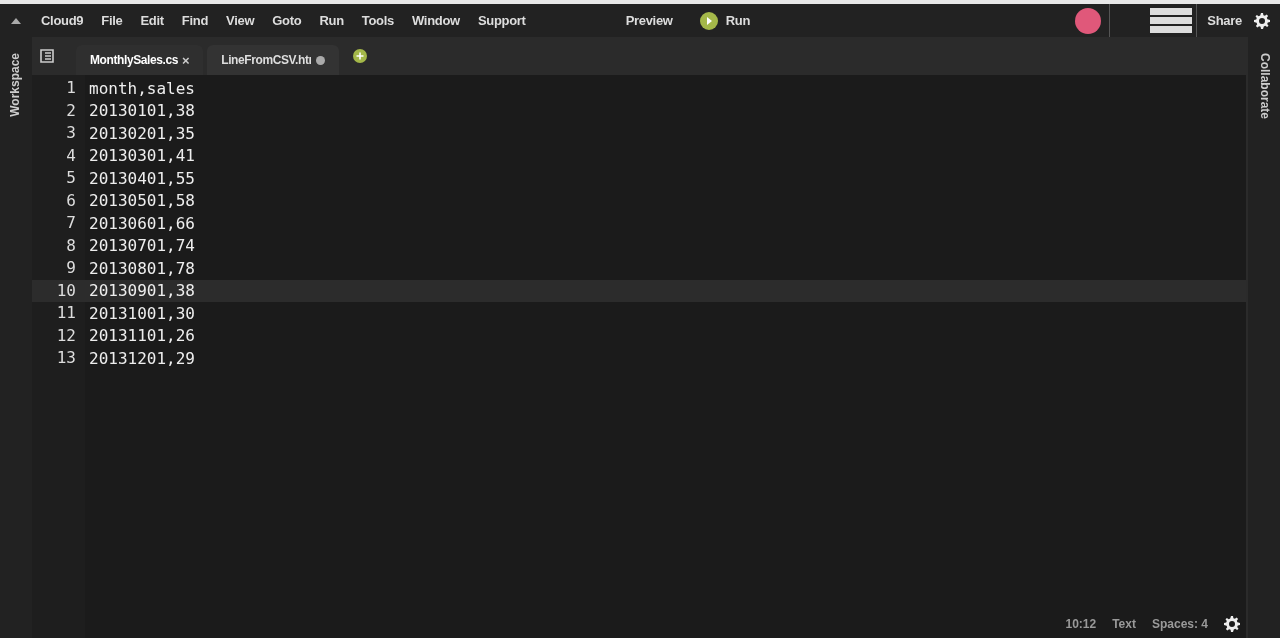 The image size is (1280, 638). I want to click on code-line: 20130101,38, so click(142, 111).